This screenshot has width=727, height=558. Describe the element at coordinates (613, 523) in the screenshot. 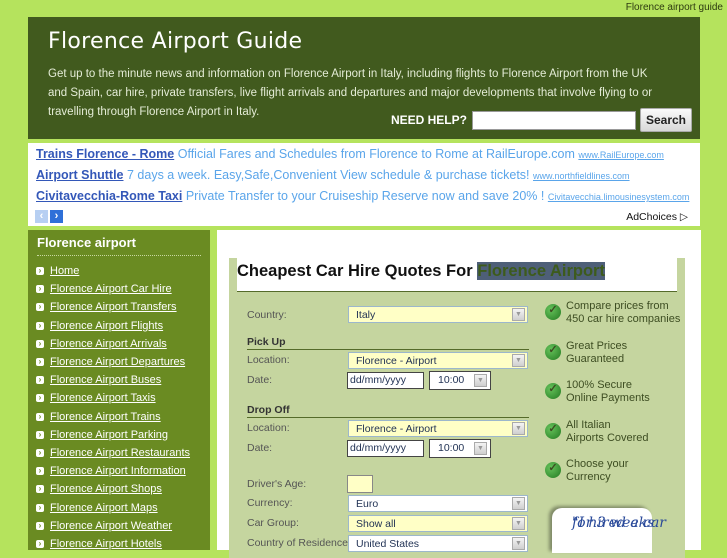

I see `testimonial-line: for 3 weeks` at that location.